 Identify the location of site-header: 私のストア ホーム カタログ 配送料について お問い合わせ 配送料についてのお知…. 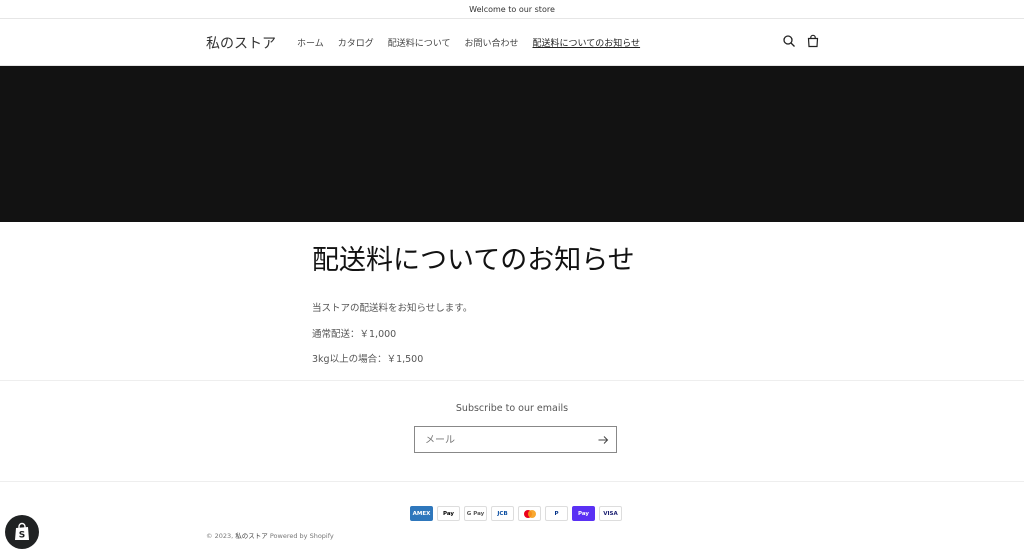
(512, 42).